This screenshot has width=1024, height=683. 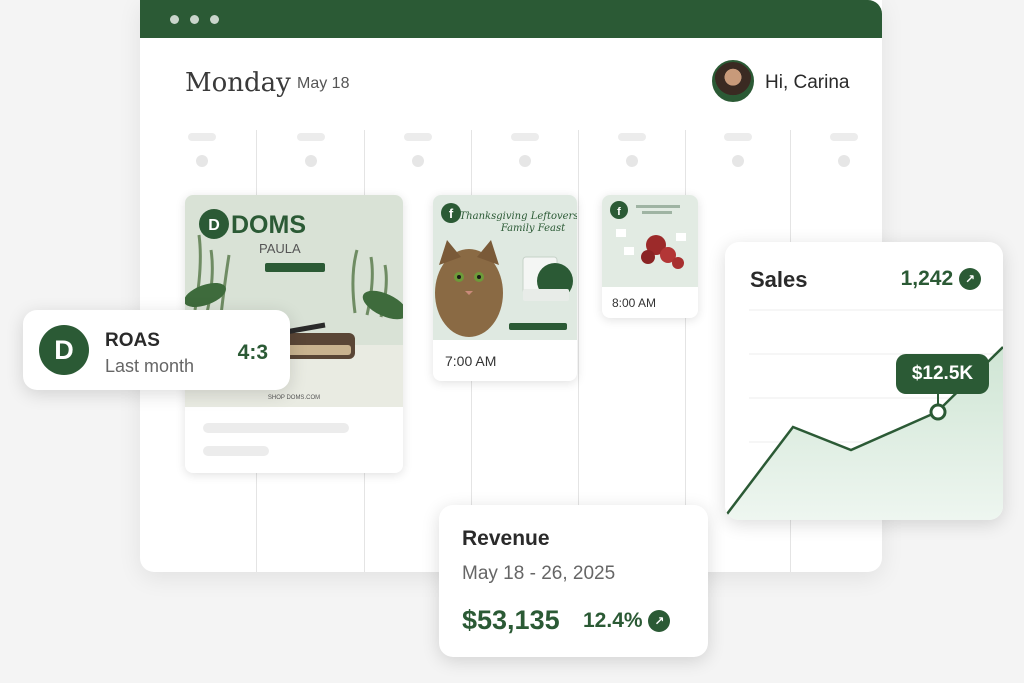 I want to click on revenue-range: May 18 - 26, 2025, so click(x=539, y=573).